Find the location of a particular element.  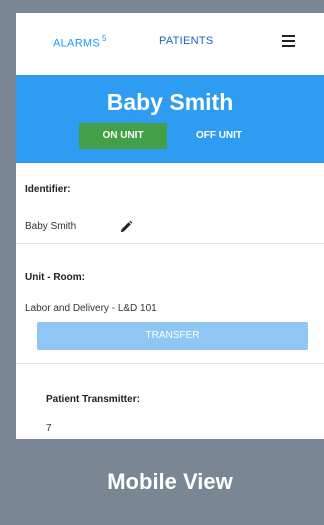

tab-alarms-label: ALARMS is located at coordinates (77, 43).